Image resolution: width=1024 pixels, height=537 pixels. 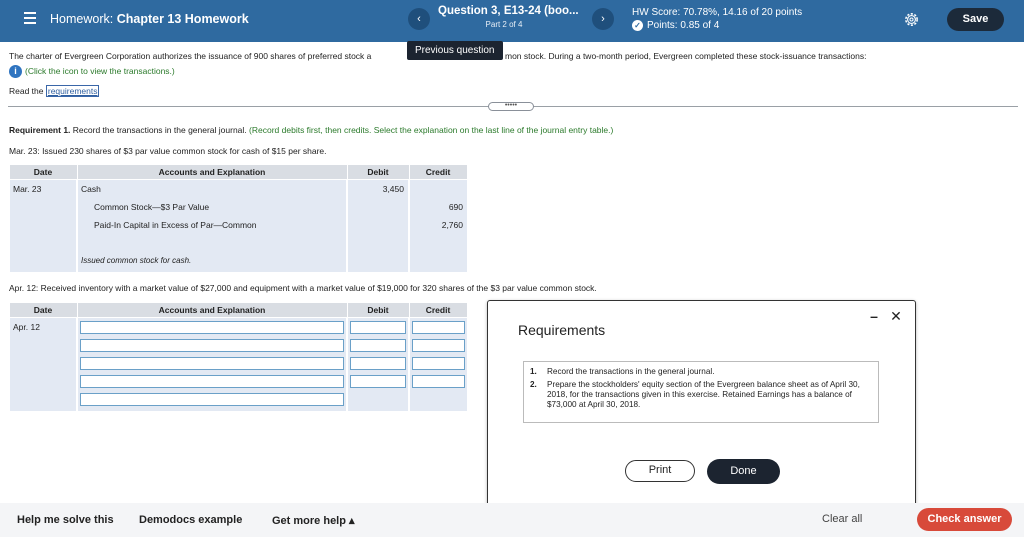 I want to click on requirement-1-label: Requirement 1., so click(x=40, y=130).